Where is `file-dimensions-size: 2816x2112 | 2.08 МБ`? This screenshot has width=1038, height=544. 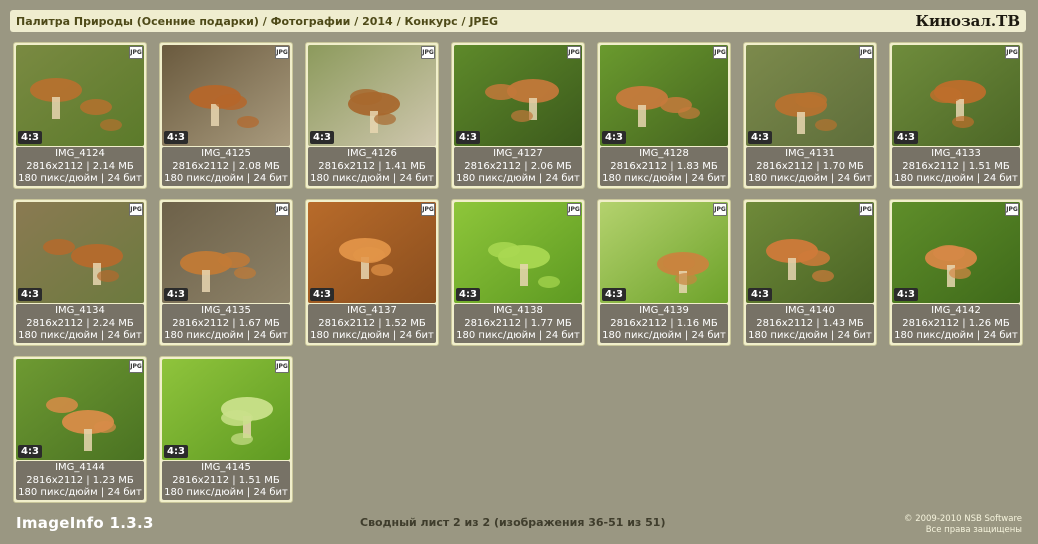 file-dimensions-size: 2816x2112 | 2.08 МБ is located at coordinates (226, 166).